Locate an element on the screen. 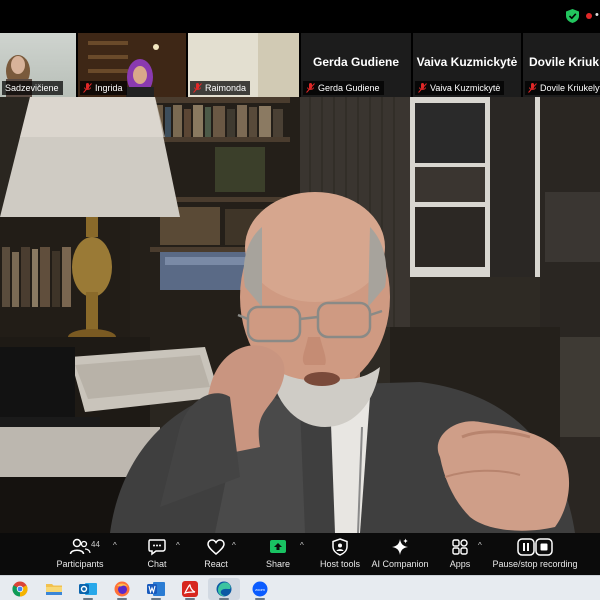 The height and width of the screenshot is (600, 600). firefox-taskbar-button is located at coordinates (122, 589).